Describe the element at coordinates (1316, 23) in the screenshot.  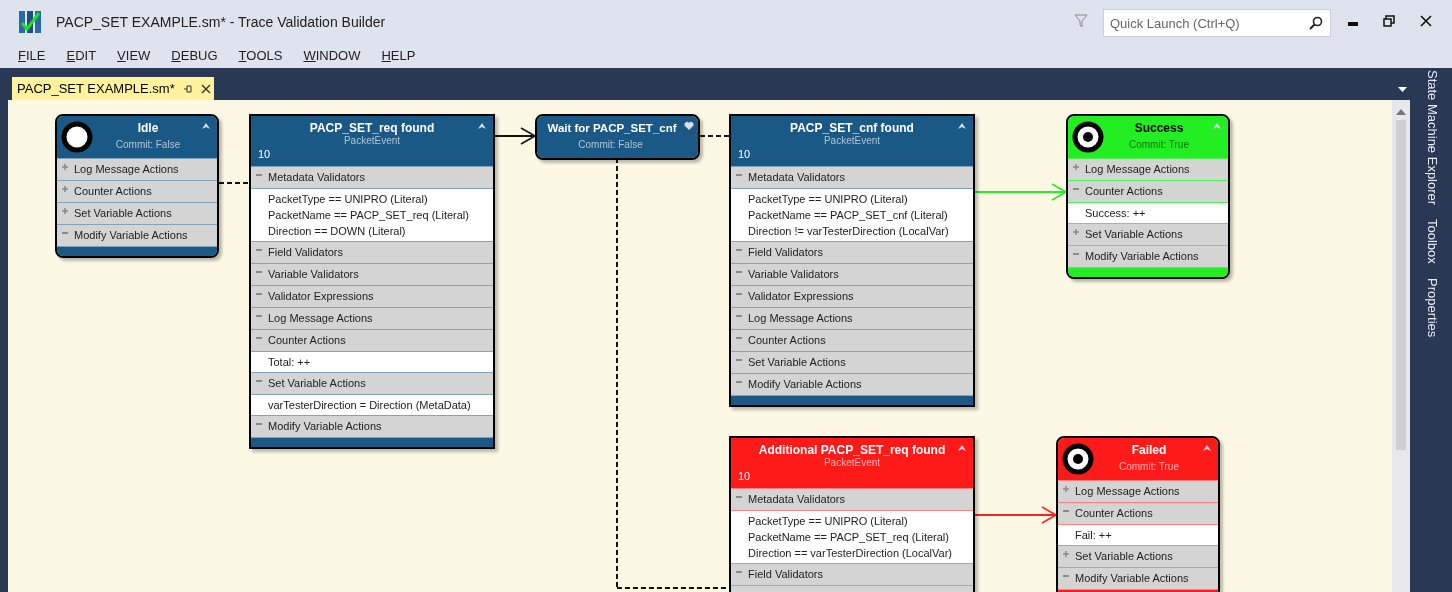
I see `search-icon` at that location.